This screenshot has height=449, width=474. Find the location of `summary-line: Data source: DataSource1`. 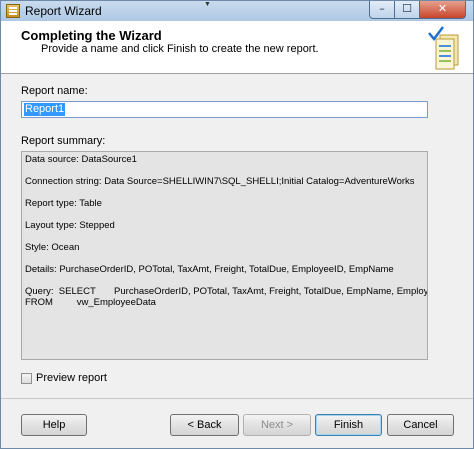

summary-line: Data source: DataSource1 is located at coordinates (81, 159).